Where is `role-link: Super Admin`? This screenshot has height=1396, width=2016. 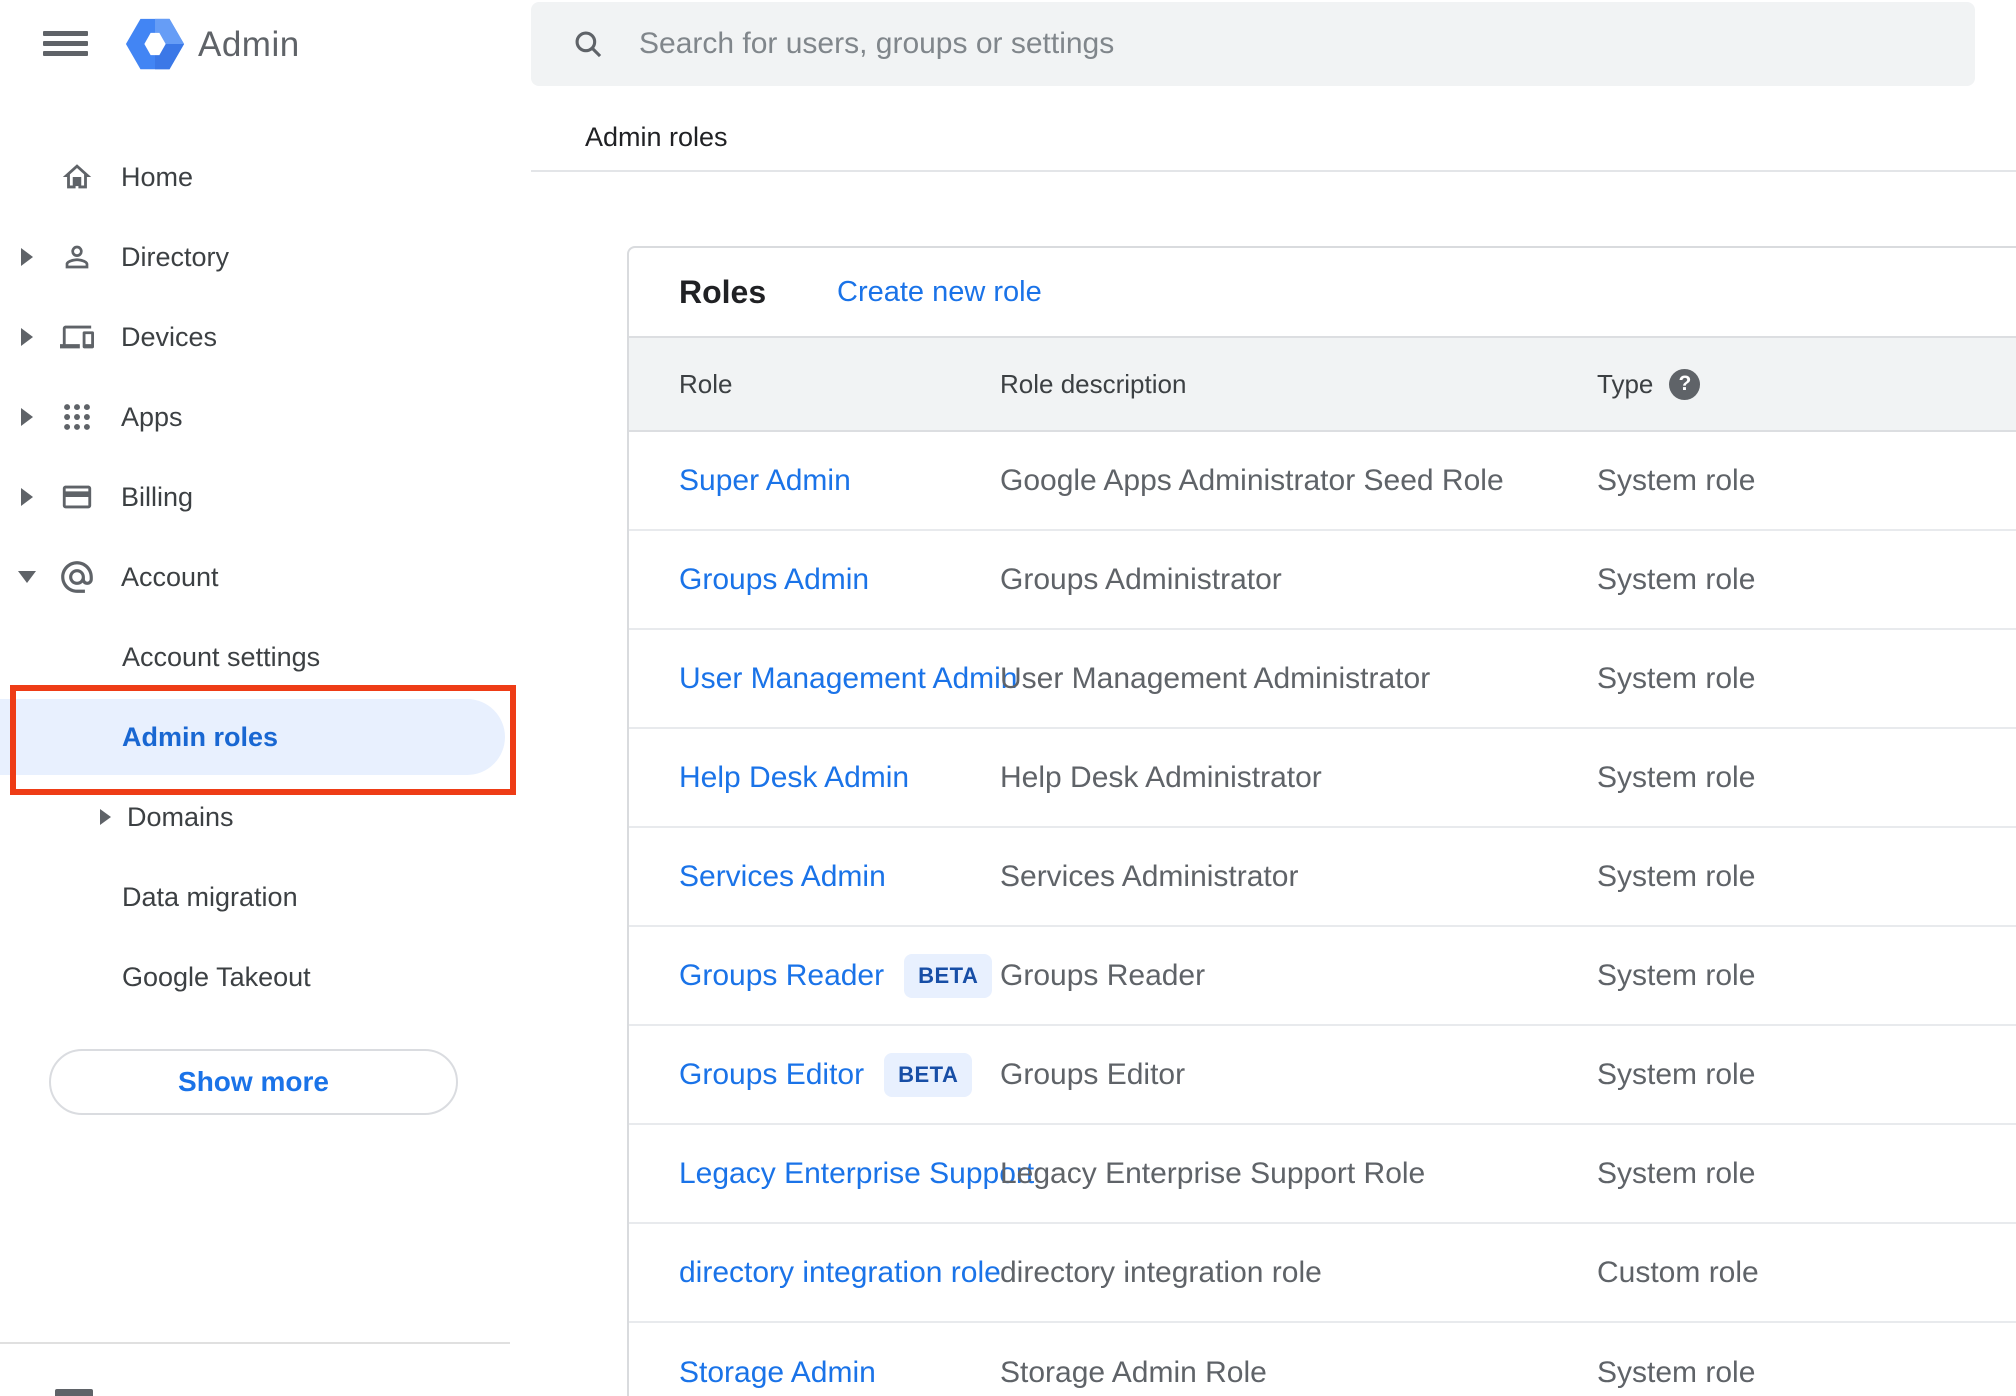 role-link: Super Admin is located at coordinates (765, 481).